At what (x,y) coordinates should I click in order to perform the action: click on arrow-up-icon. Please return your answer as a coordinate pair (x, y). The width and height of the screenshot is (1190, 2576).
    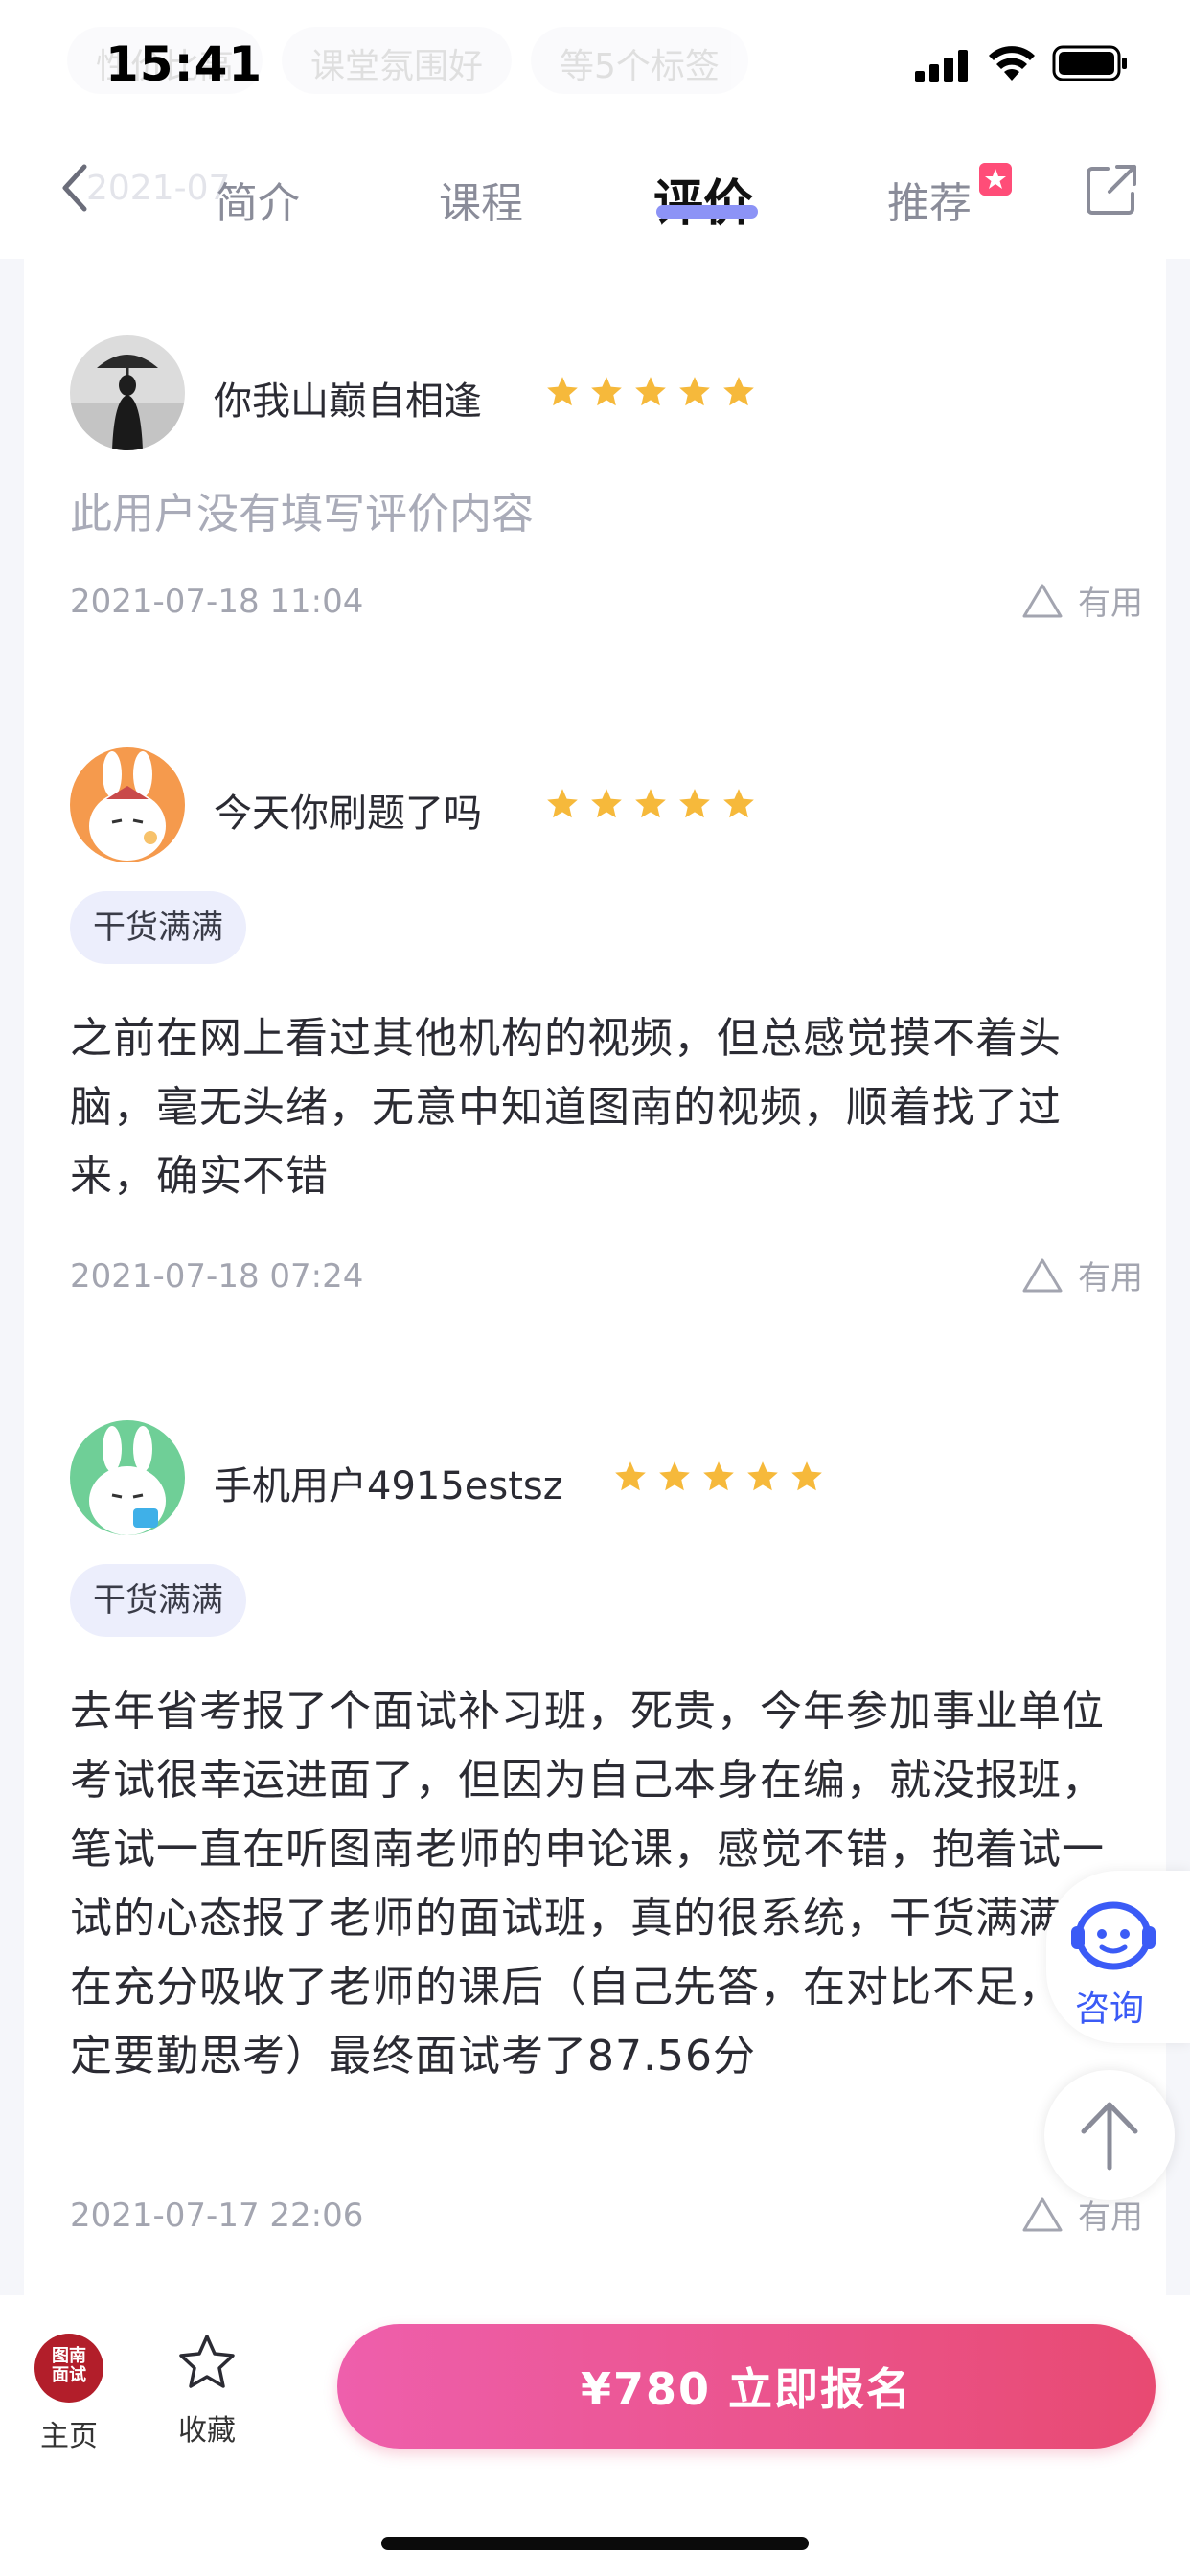
    Looking at the image, I should click on (1109, 2136).